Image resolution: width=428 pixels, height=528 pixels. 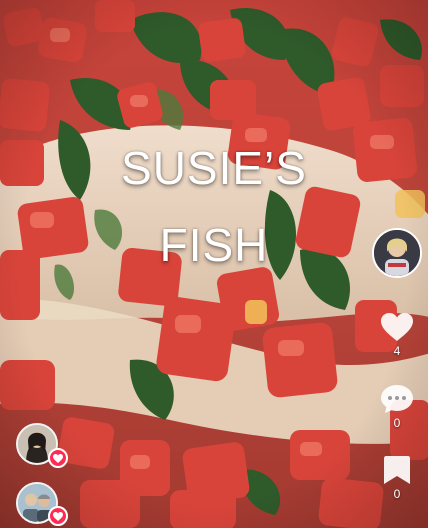 I want to click on friend-1-heart-badge, so click(x=58, y=458).